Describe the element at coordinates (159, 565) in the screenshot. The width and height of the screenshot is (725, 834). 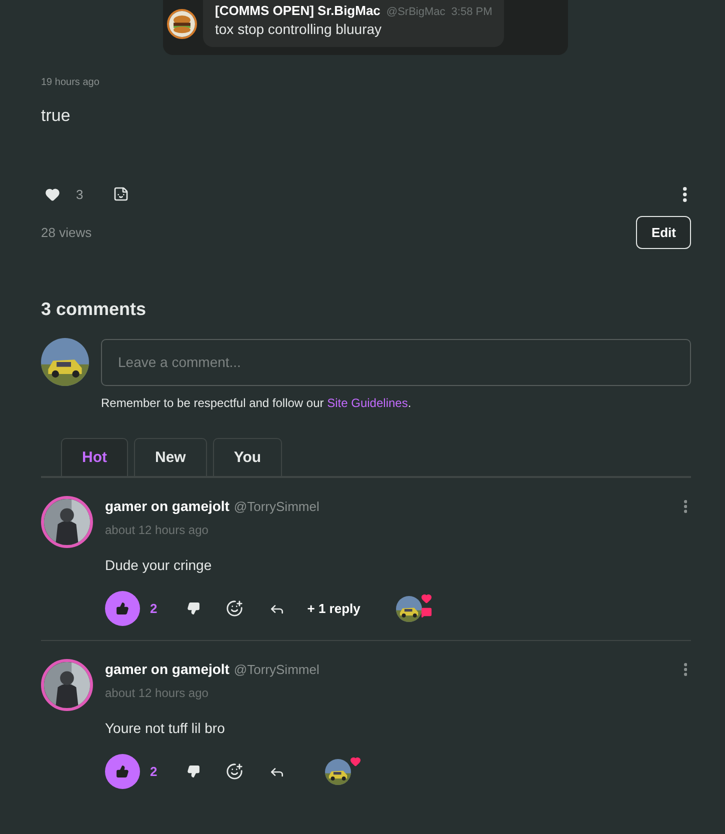
I see `comment-text: Dude your cringe` at that location.